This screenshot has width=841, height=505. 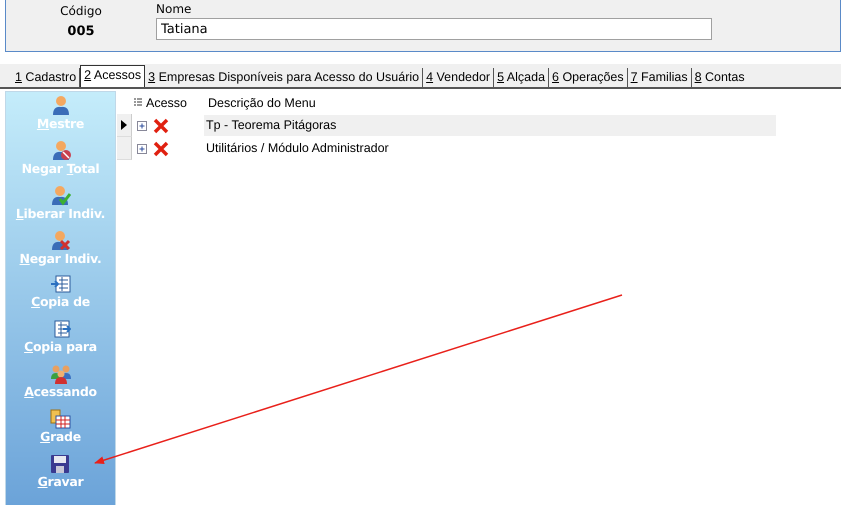 What do you see at coordinates (138, 103) in the screenshot?
I see `list-icon` at bounding box center [138, 103].